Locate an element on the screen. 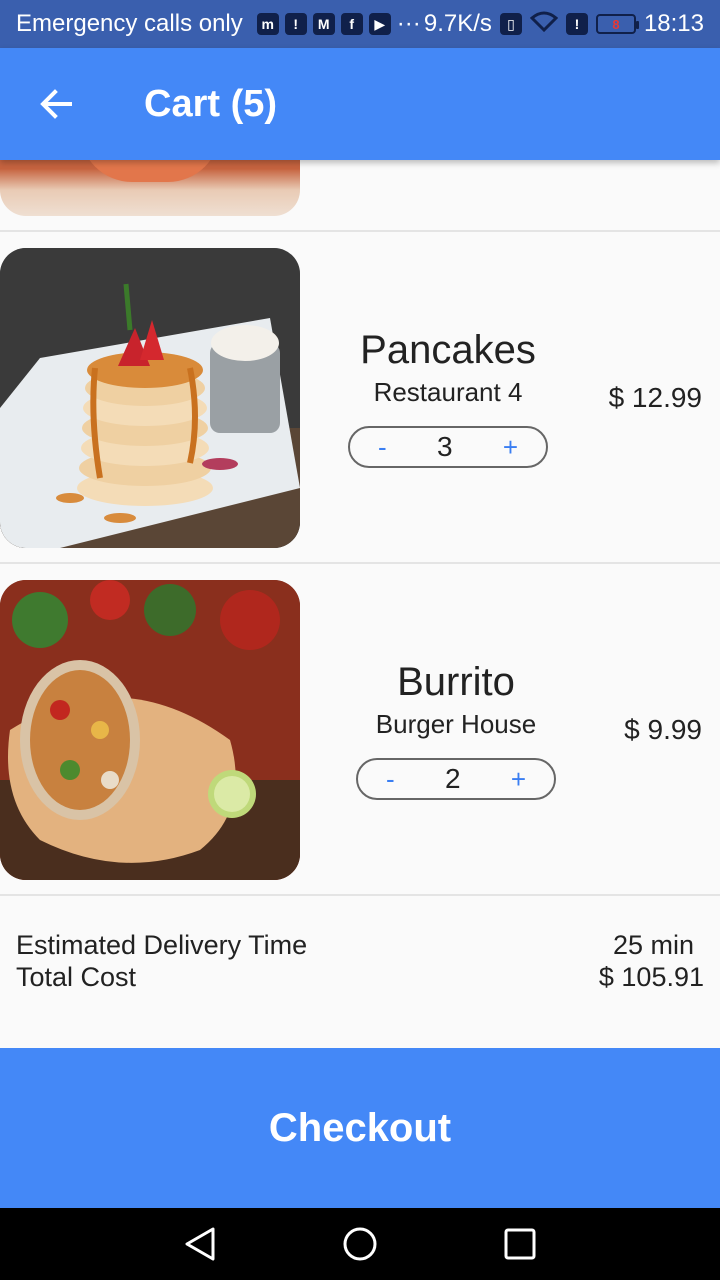 The image size is (720, 1280). youtube-icon: ▶ is located at coordinates (379, 24).